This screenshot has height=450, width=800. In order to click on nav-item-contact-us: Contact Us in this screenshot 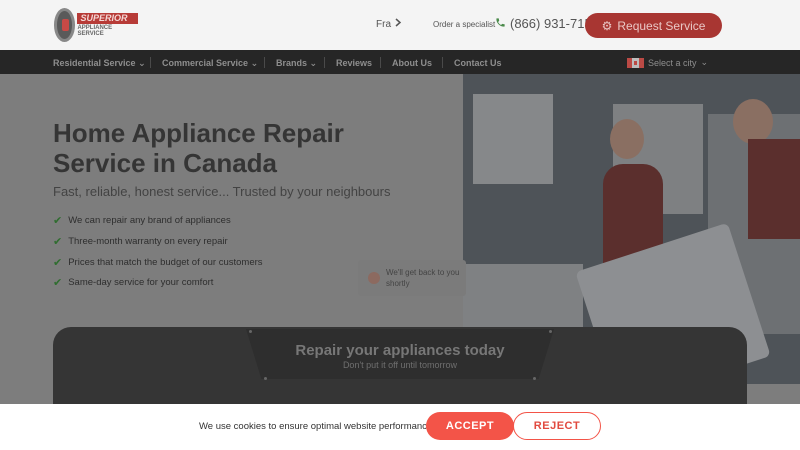, I will do `click(478, 63)`.